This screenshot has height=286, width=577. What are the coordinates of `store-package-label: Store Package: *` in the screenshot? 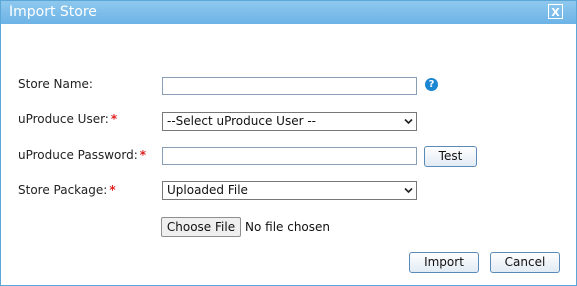 It's located at (67, 190).